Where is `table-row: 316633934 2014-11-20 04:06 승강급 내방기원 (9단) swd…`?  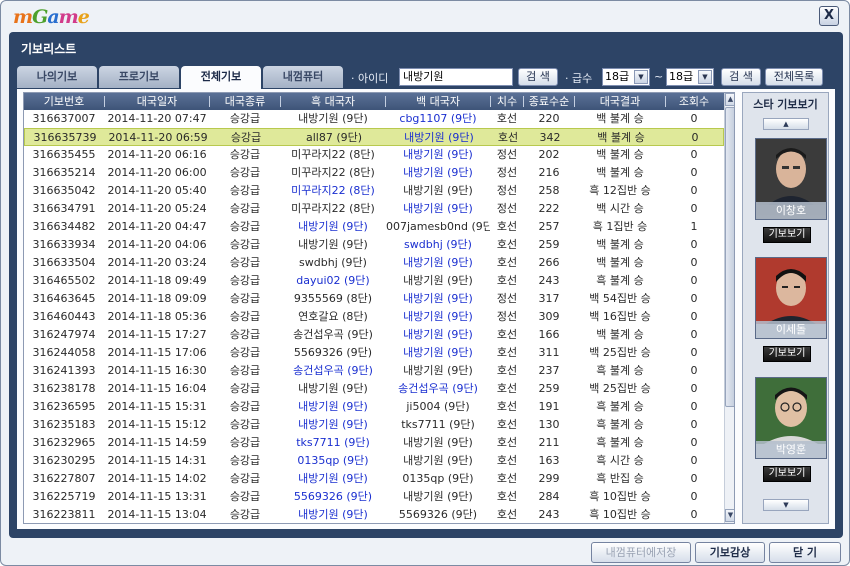
table-row: 316633934 2014-11-20 04:06 승강급 내방기원 (9단) swd… is located at coordinates (374, 245).